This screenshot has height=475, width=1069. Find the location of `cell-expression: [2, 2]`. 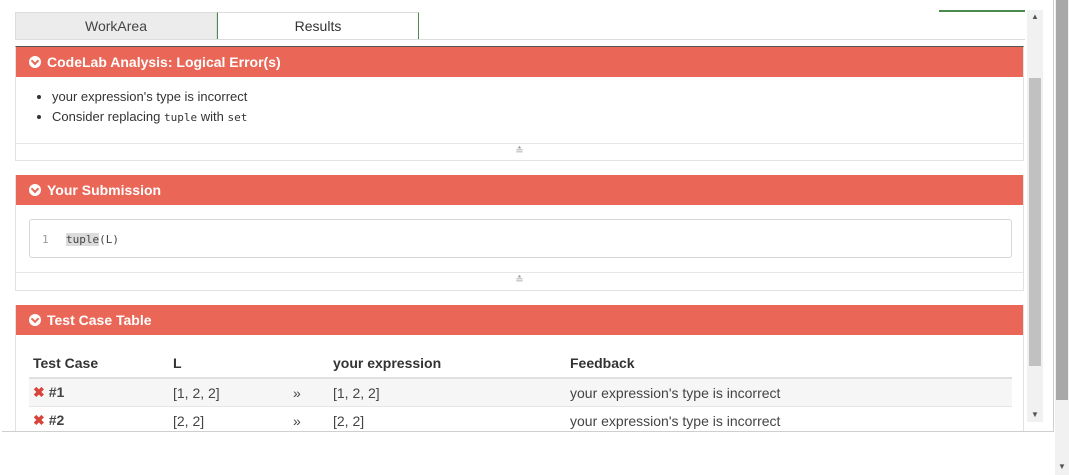

cell-expression: [2, 2] is located at coordinates (447, 418).